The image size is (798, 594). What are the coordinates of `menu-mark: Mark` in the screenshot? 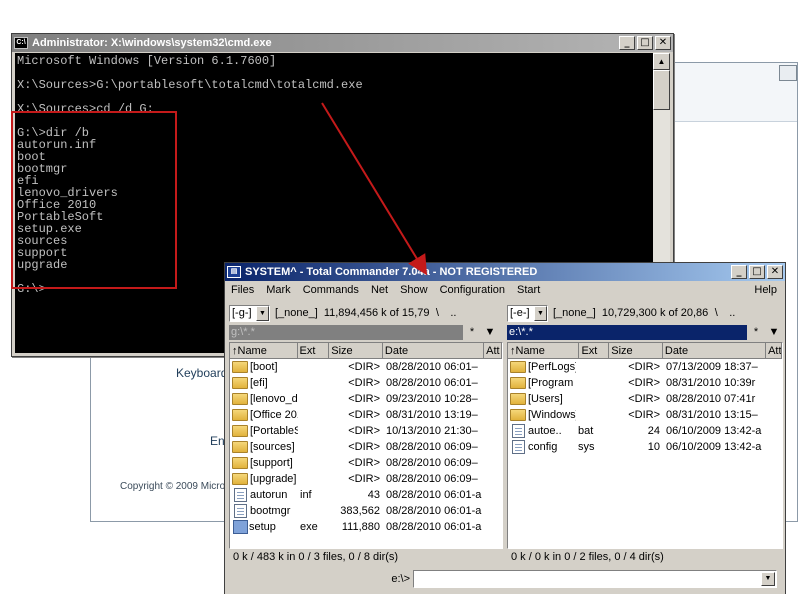 It's located at (278, 290).